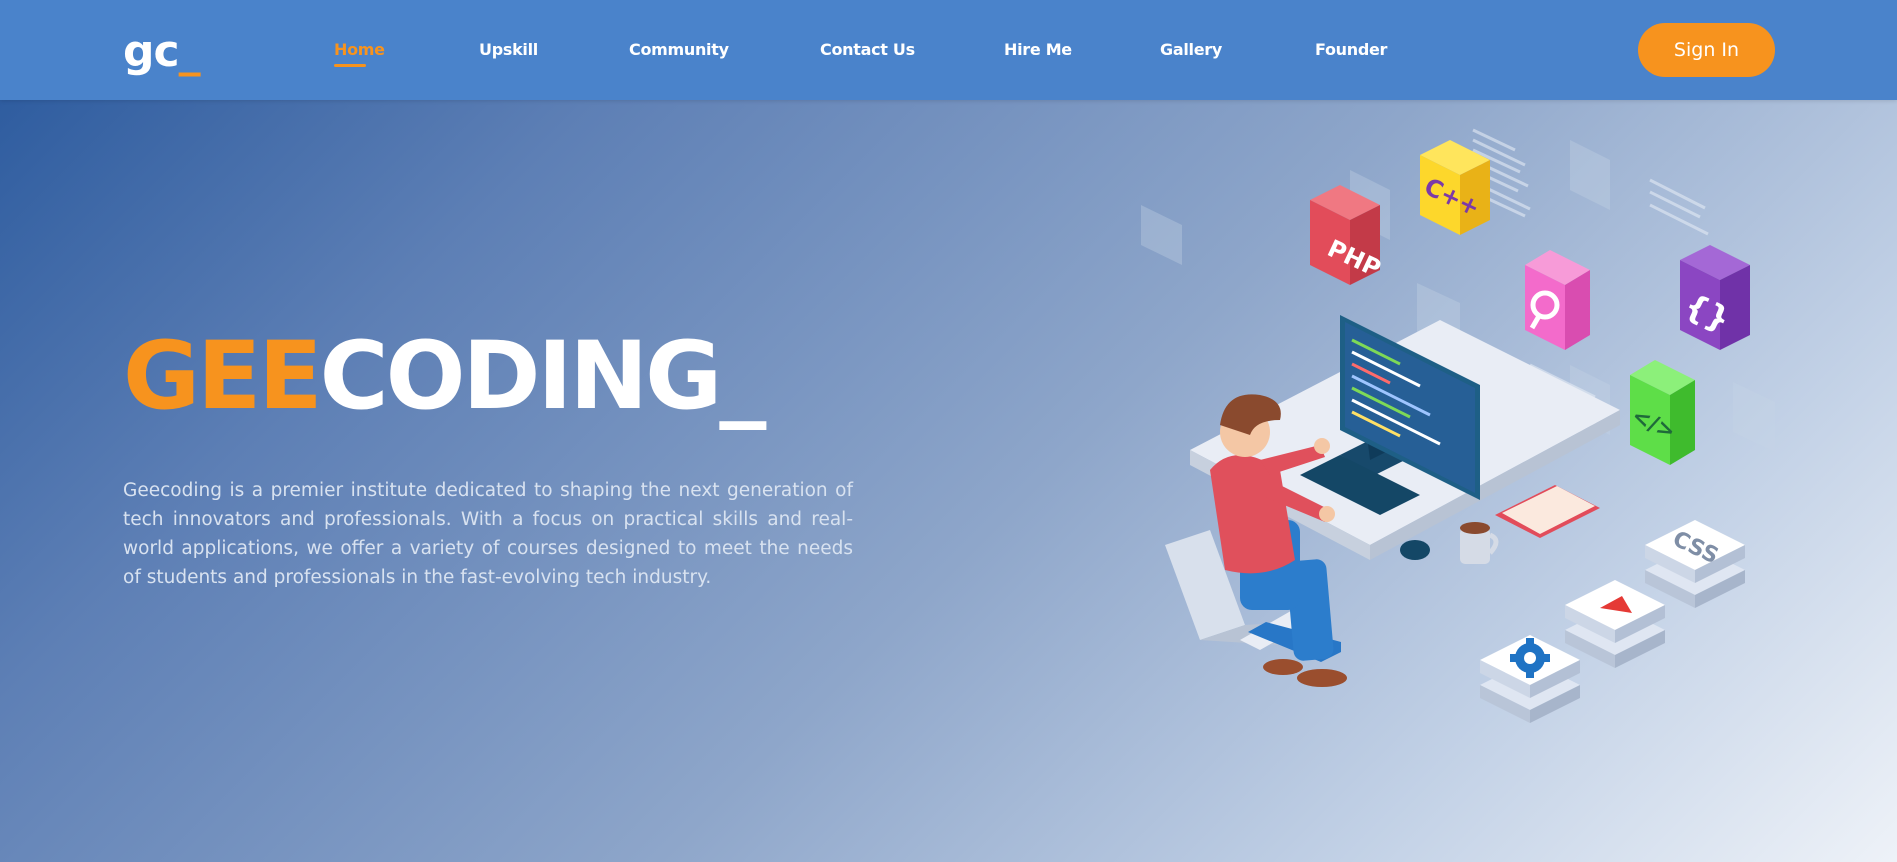 The height and width of the screenshot is (862, 1897). What do you see at coordinates (189, 51) in the screenshot?
I see `logo-cursor: _` at bounding box center [189, 51].